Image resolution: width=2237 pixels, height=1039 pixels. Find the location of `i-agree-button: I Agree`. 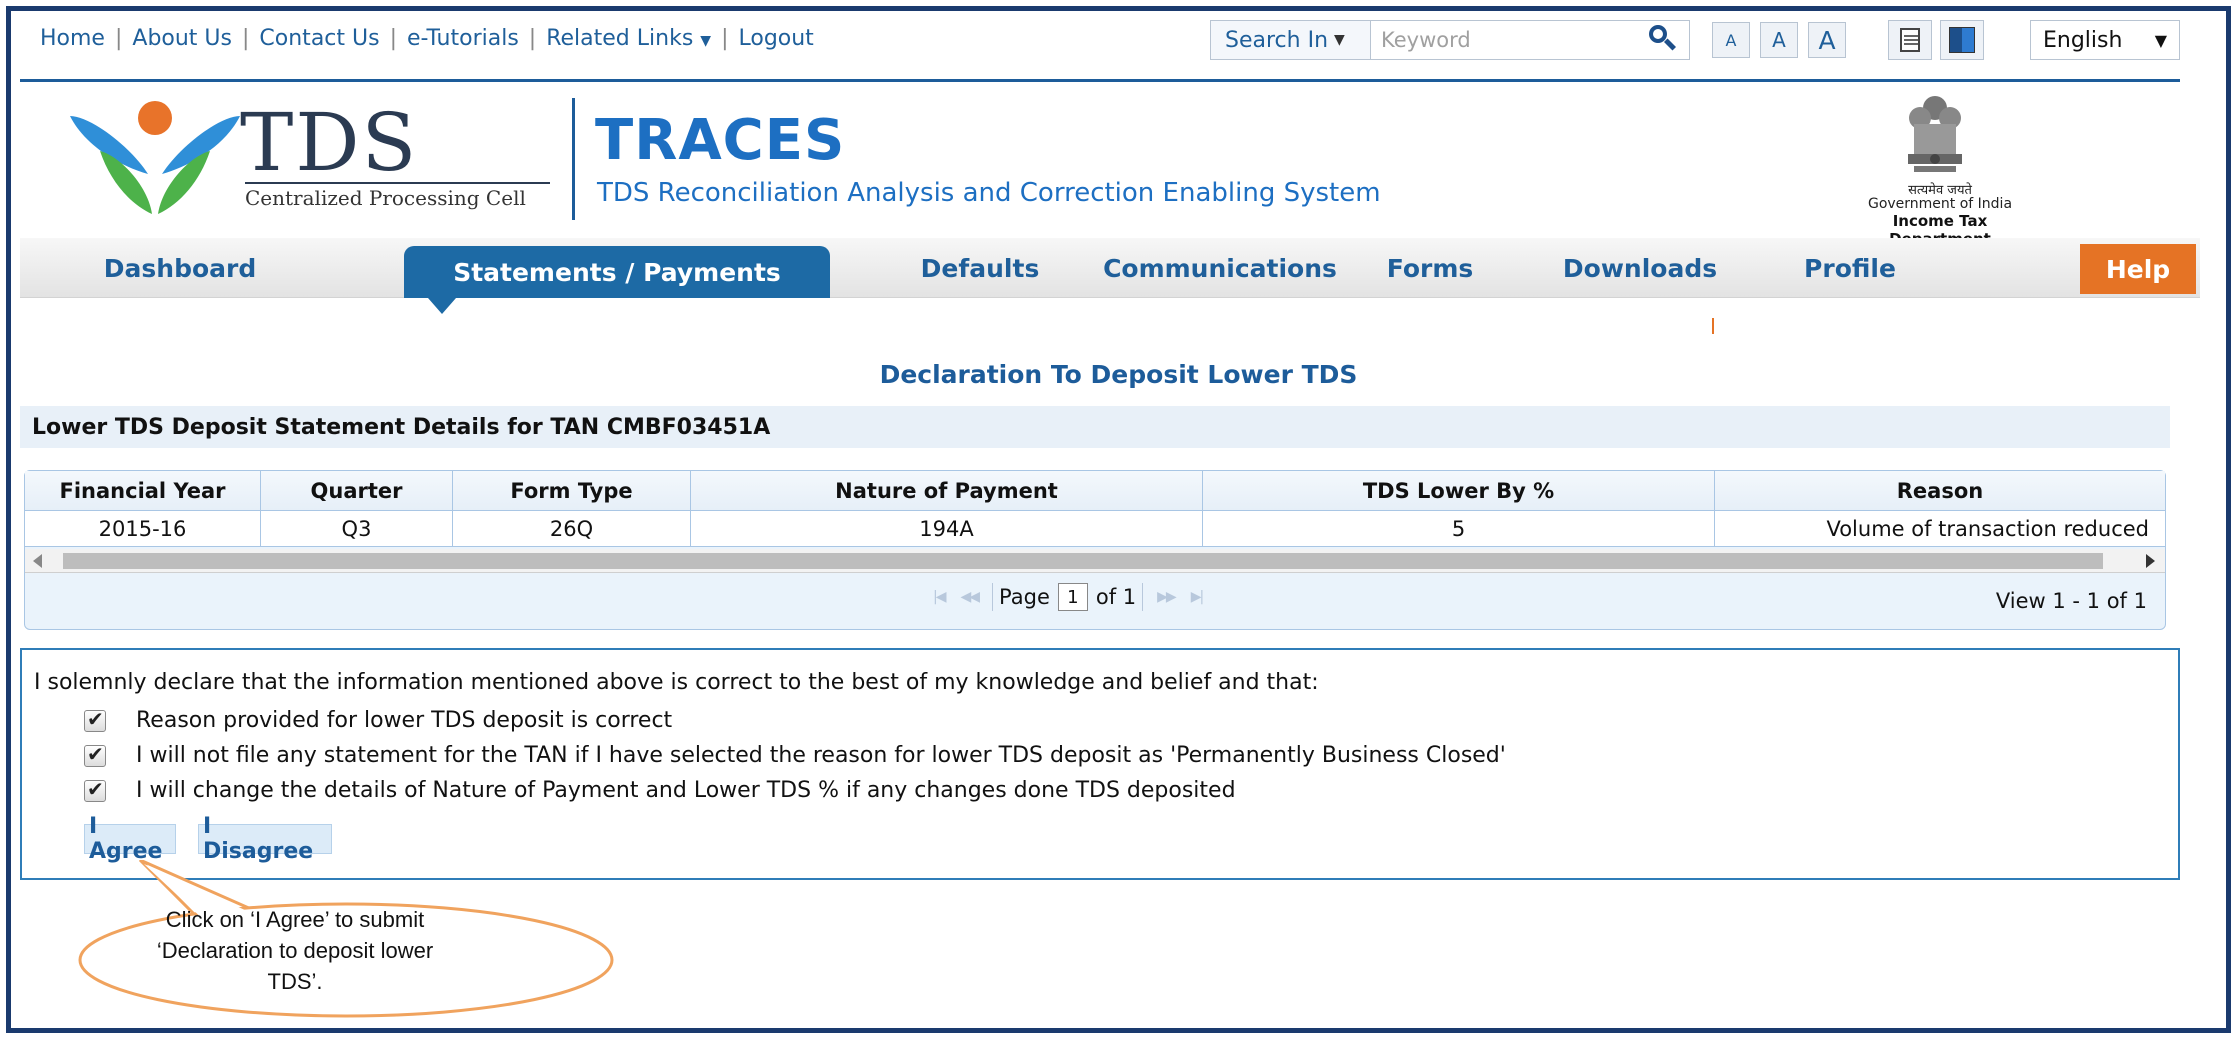

i-agree-button: I Agree is located at coordinates (130, 839).